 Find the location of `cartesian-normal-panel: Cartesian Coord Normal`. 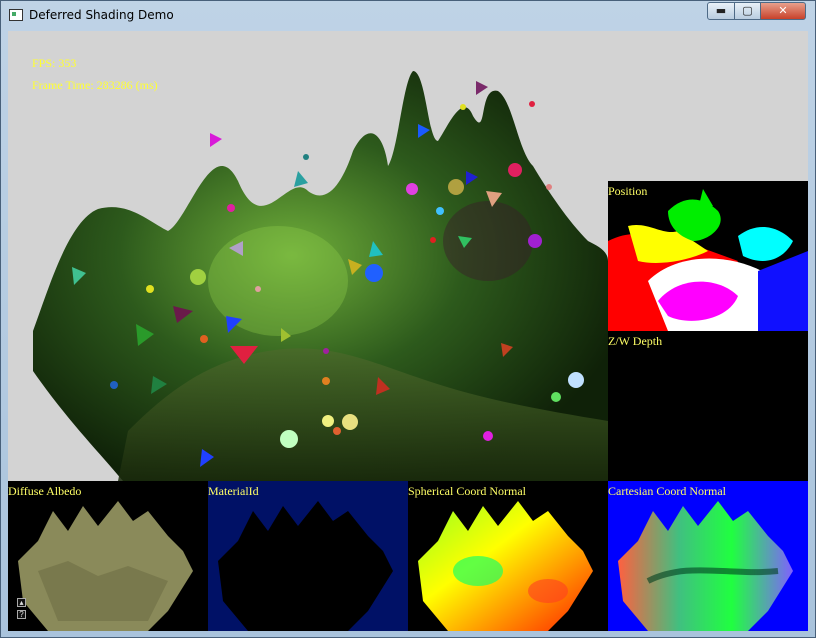

cartesian-normal-panel: Cartesian Coord Normal is located at coordinates (708, 556).